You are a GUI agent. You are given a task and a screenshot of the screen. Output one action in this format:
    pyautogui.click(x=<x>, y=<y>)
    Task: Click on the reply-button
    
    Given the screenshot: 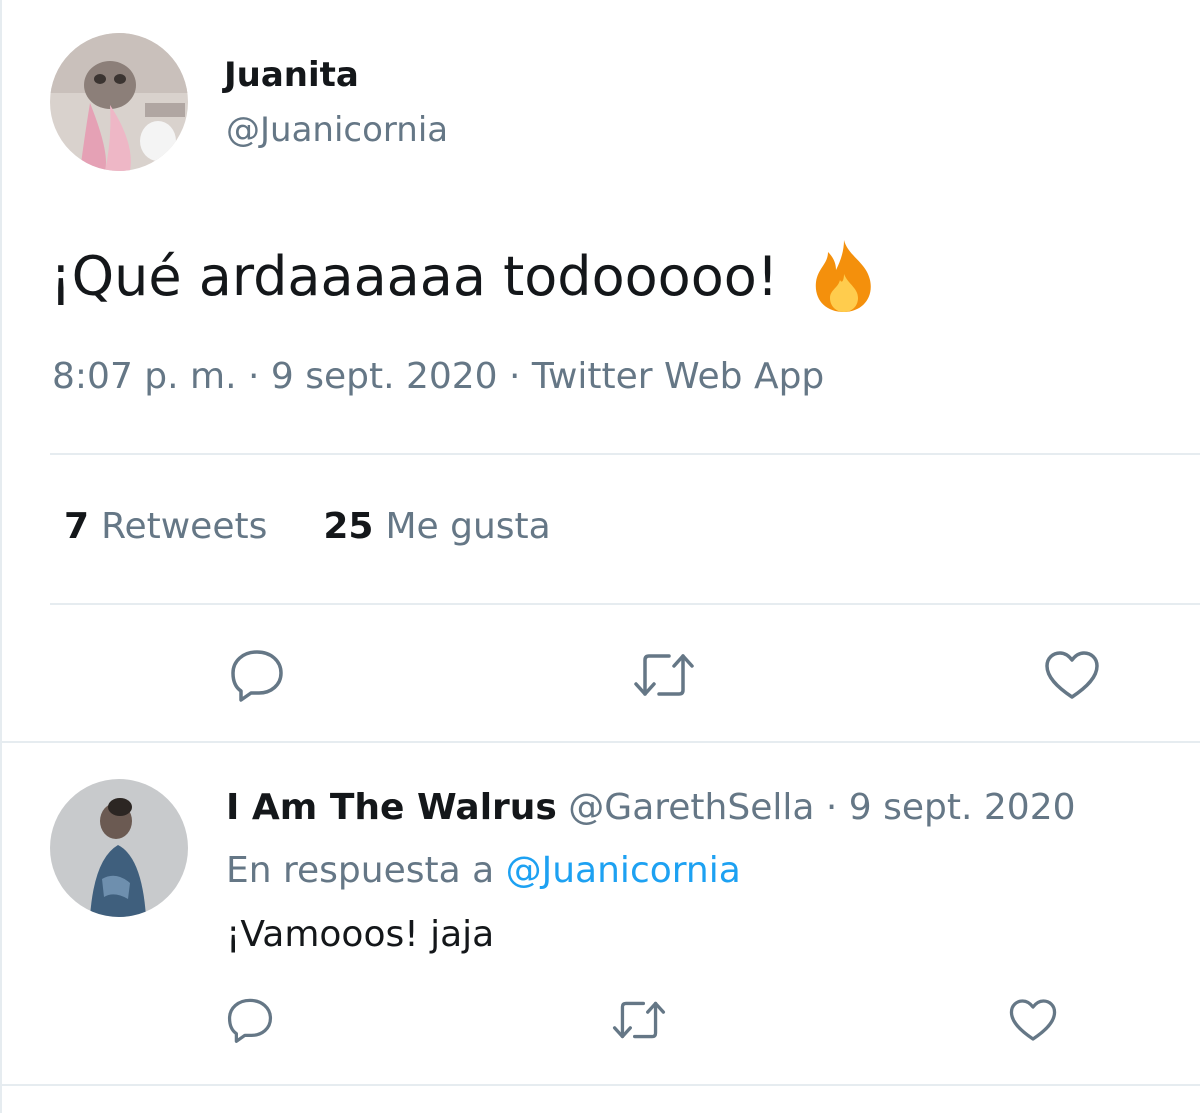 What is the action you would take?
    pyautogui.click(x=257, y=675)
    